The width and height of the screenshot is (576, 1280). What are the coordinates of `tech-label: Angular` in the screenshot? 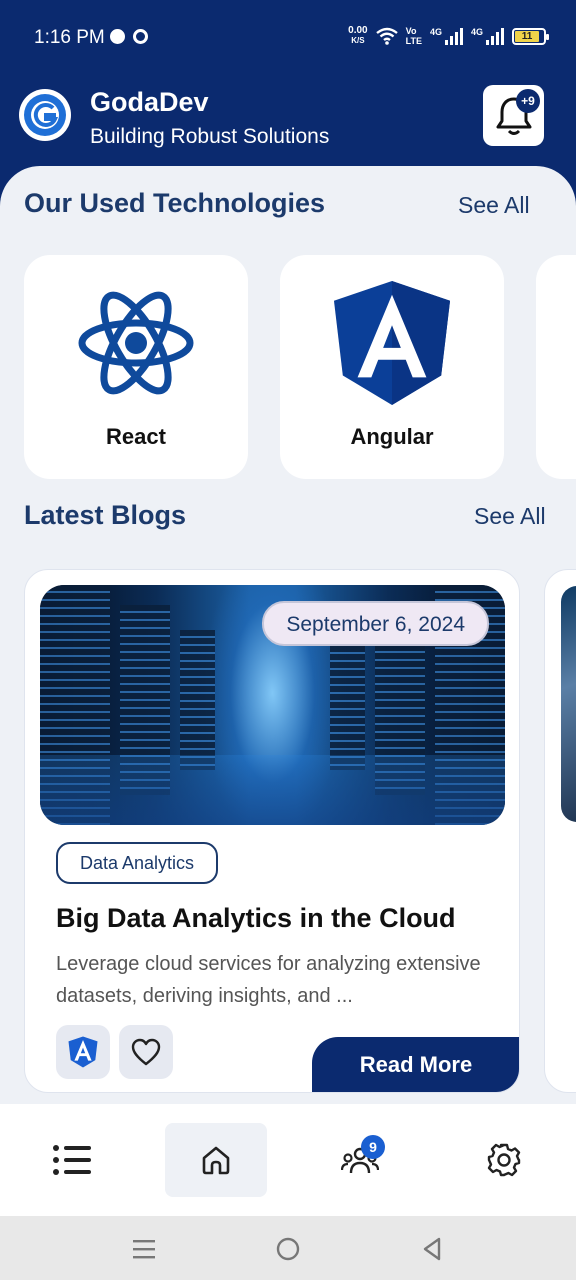 It's located at (392, 436).